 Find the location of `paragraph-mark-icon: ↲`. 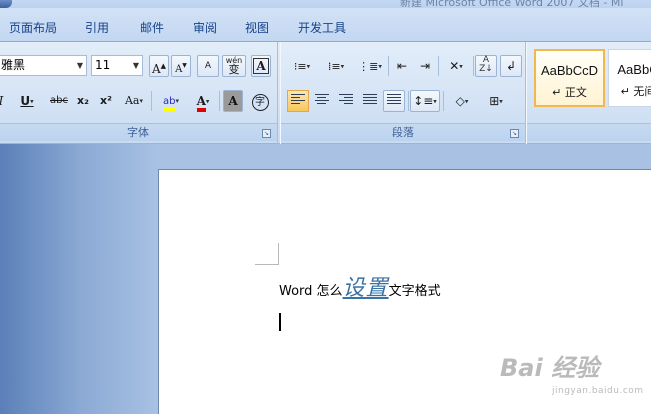

paragraph-mark-icon: ↲ is located at coordinates (511, 66).